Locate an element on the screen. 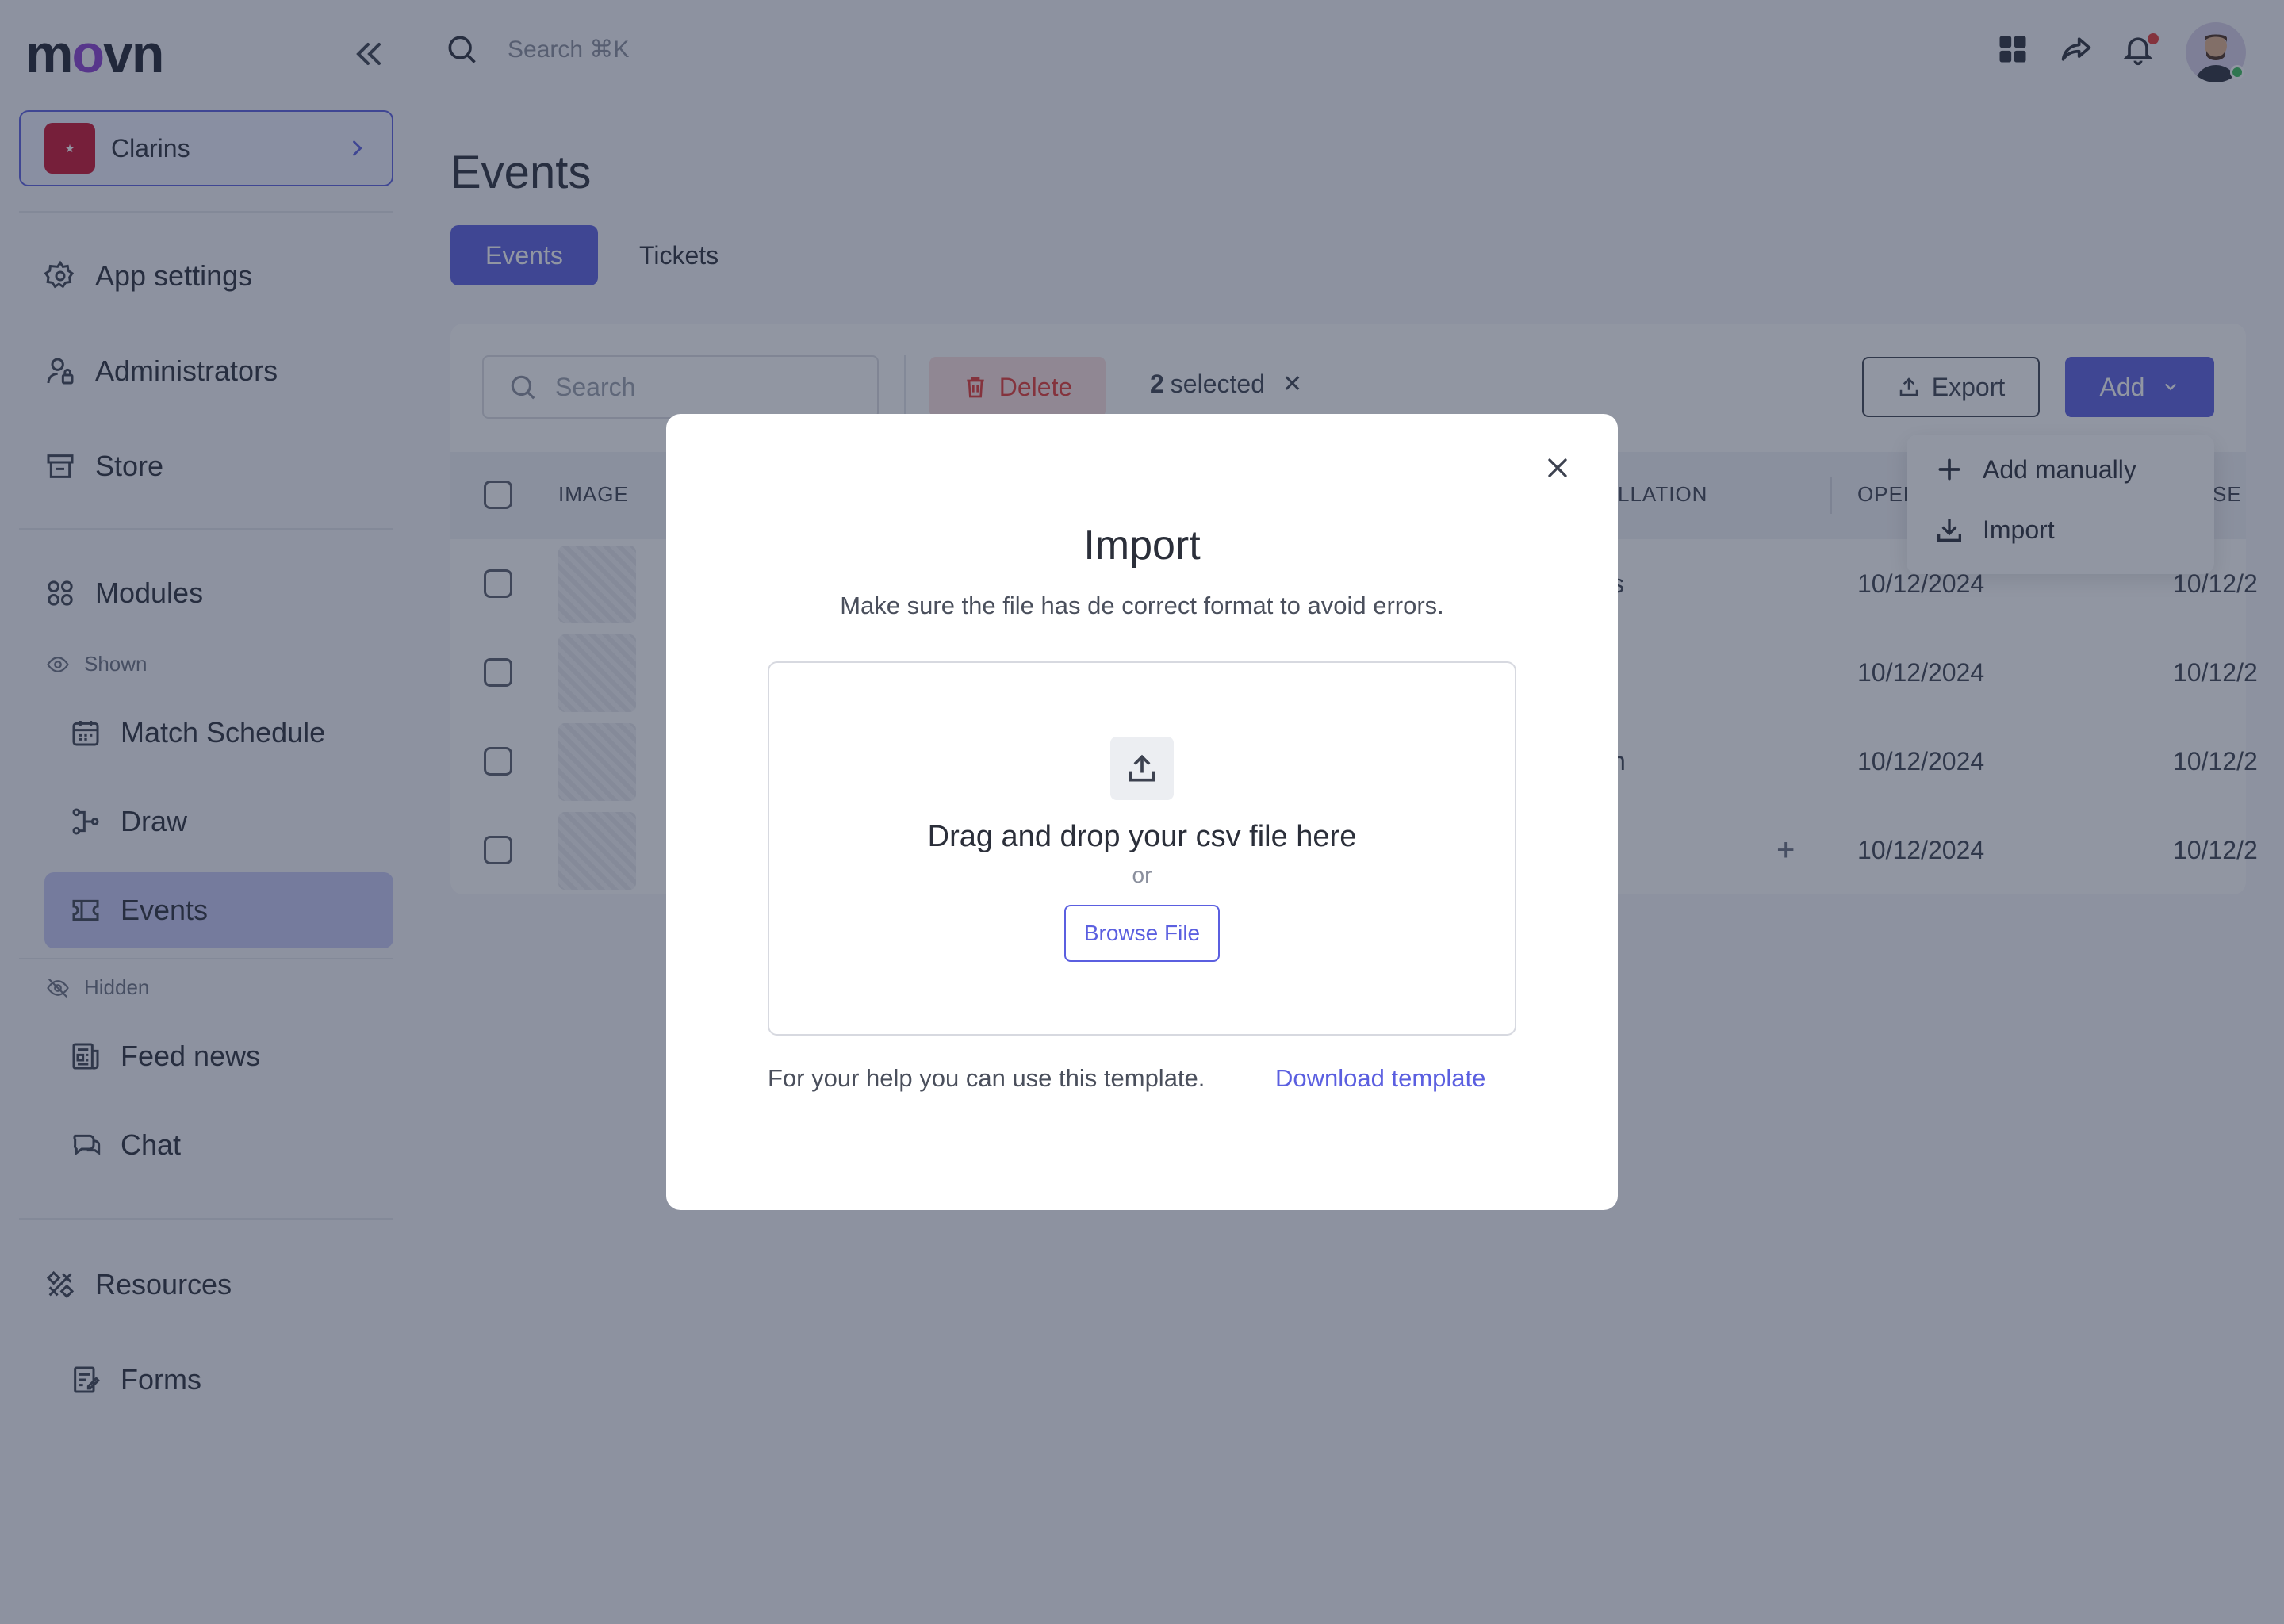  upload-icon is located at coordinates (1142, 768).